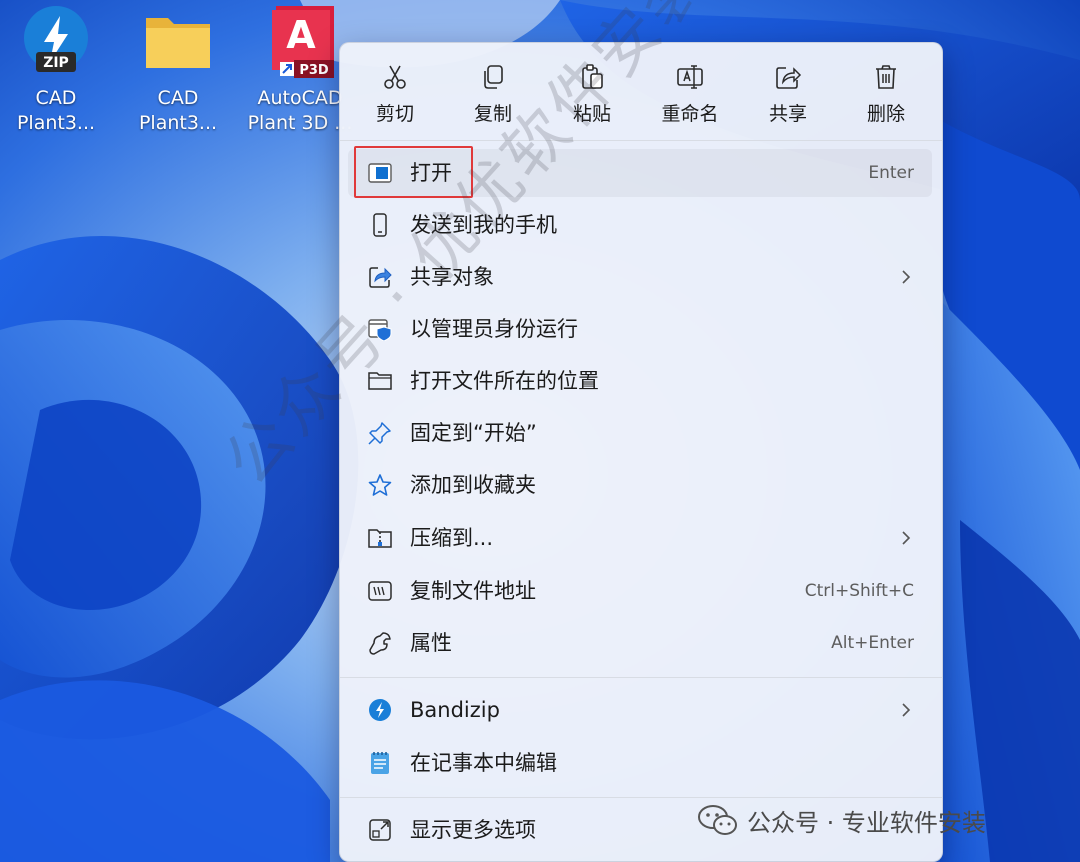  I want to click on context-menu-toolbar: 剪切 复制 粘贴 重命名 共享 删除, so click(641, 92).